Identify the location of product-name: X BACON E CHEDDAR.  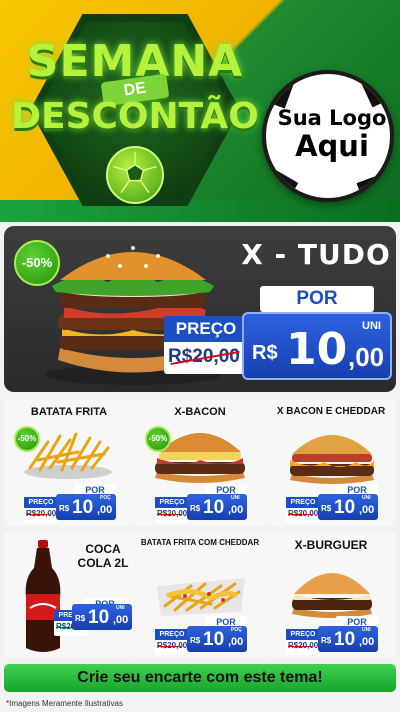
(331, 411).